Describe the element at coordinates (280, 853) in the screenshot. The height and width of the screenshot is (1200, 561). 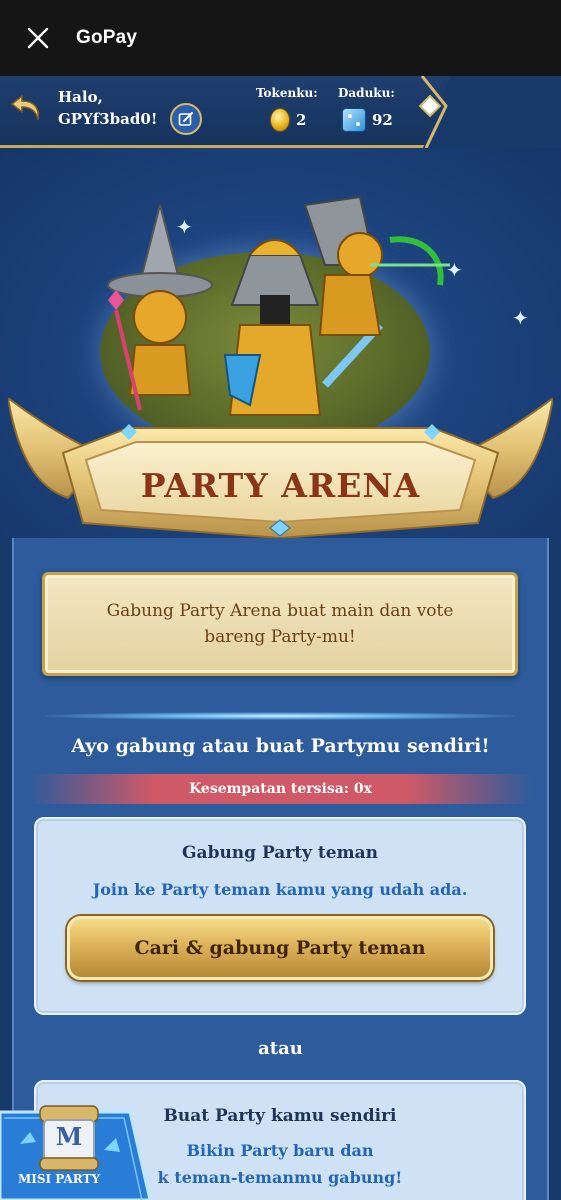
I see `join-card-title: Gabung Party teman` at that location.